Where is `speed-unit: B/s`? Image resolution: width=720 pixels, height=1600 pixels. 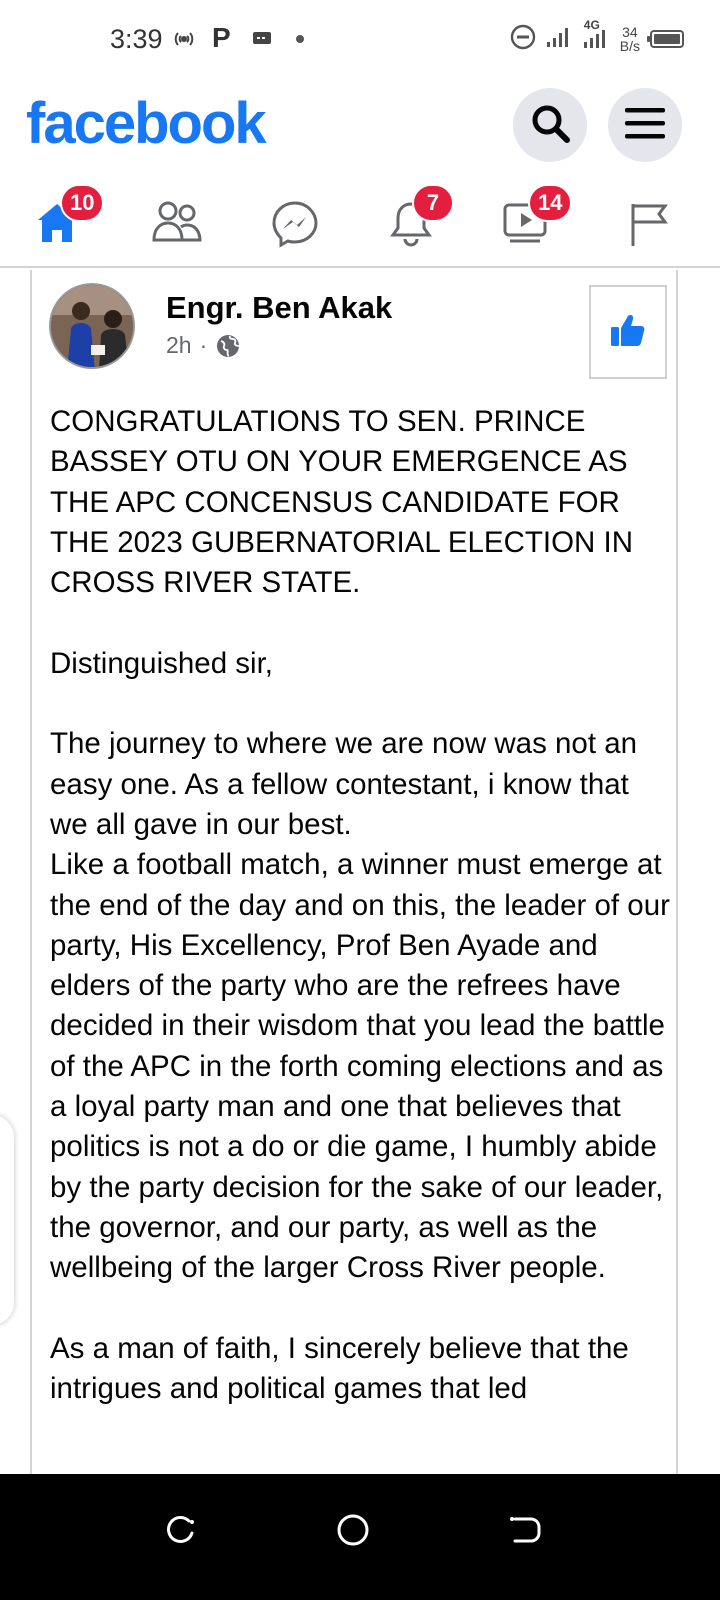 speed-unit: B/s is located at coordinates (629, 46).